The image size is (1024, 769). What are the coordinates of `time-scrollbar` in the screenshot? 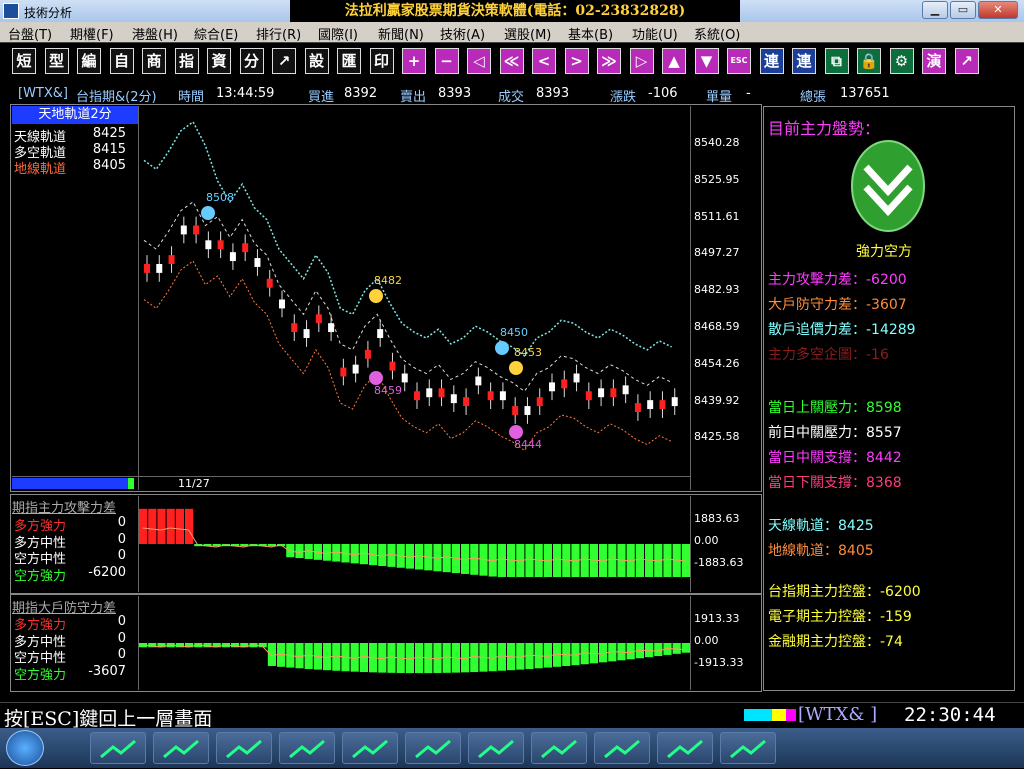 It's located at (70, 483).